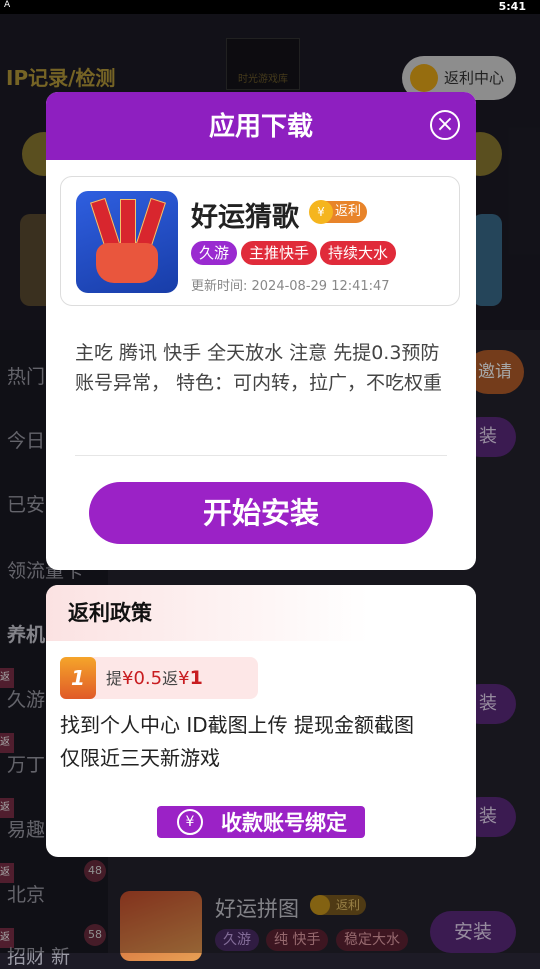 The image size is (540, 969). I want to click on coin-icon: ¥, so click(321, 212).